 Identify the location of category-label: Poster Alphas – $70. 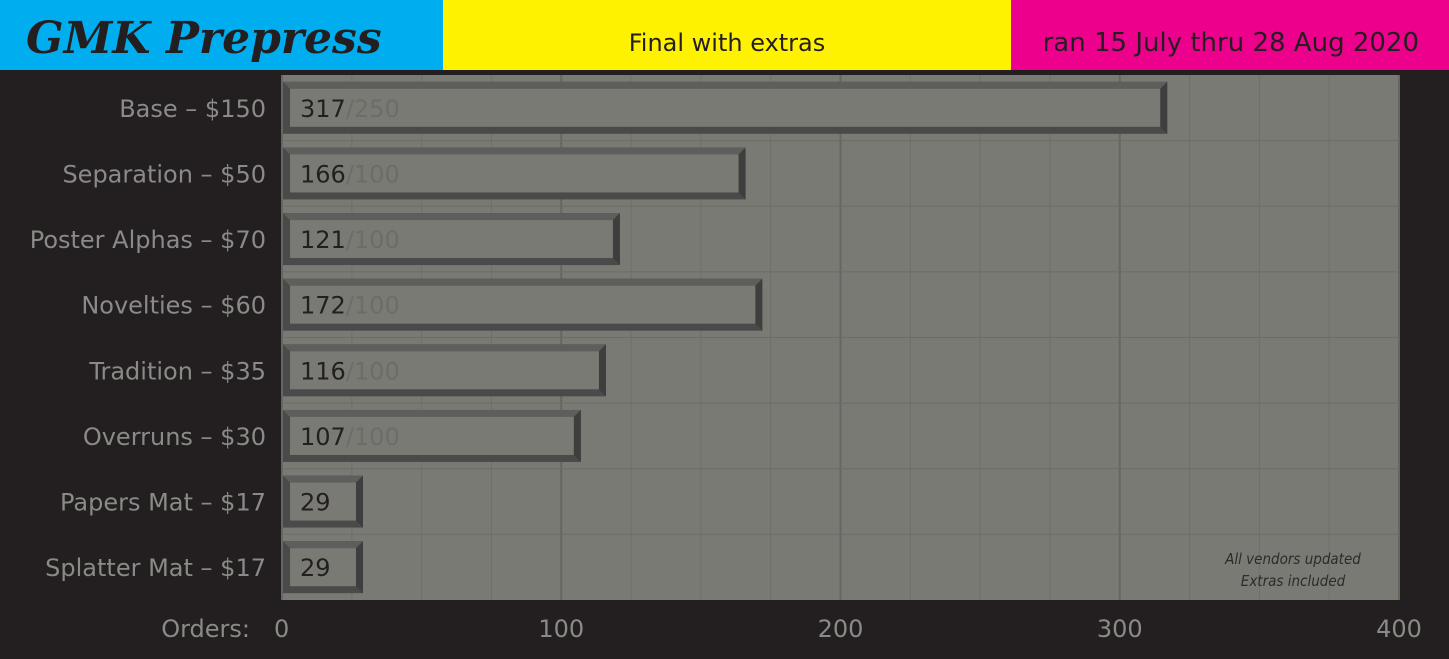
(148, 240).